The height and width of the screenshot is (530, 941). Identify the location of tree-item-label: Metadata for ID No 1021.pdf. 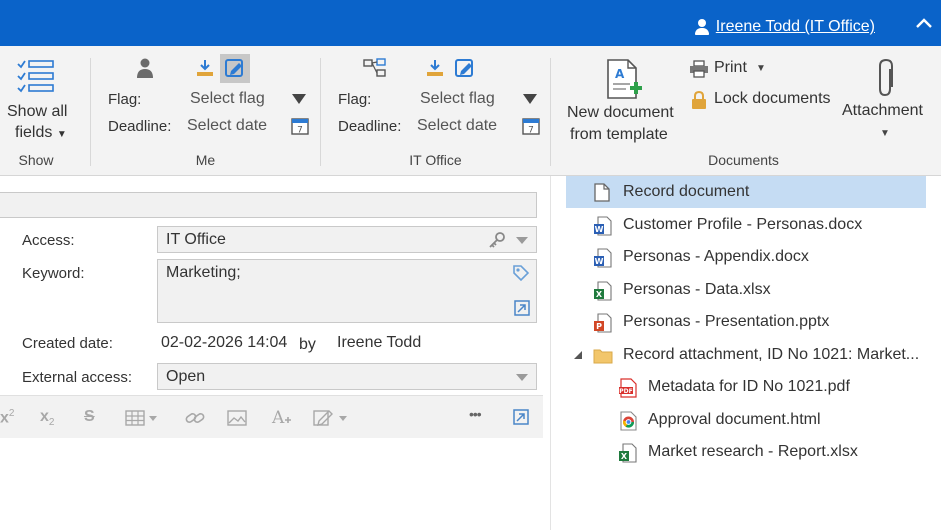
(749, 386).